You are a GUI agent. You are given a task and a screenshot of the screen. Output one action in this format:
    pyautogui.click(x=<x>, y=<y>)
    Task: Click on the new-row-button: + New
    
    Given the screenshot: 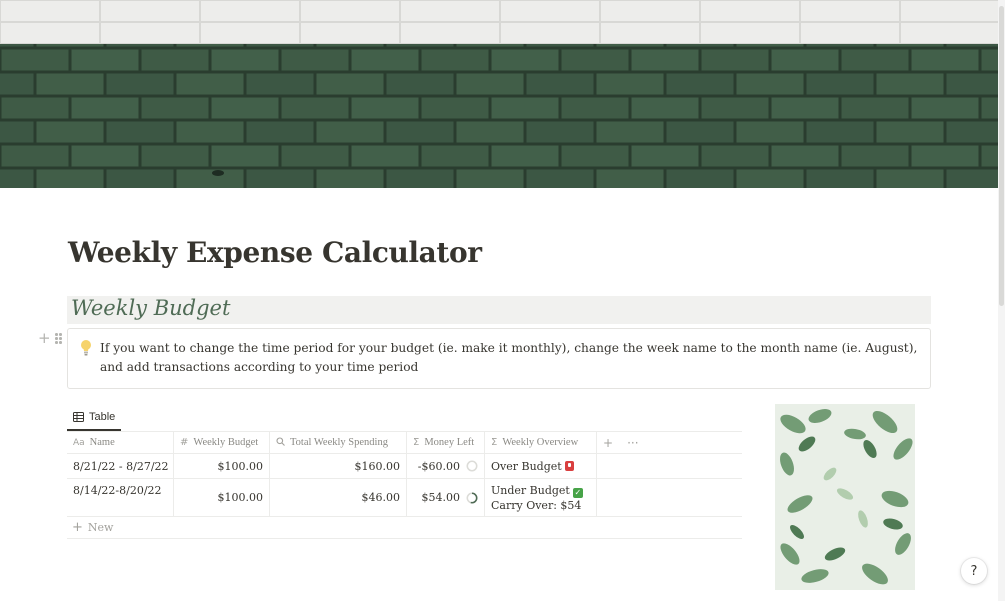 What is the action you would take?
    pyautogui.click(x=404, y=528)
    